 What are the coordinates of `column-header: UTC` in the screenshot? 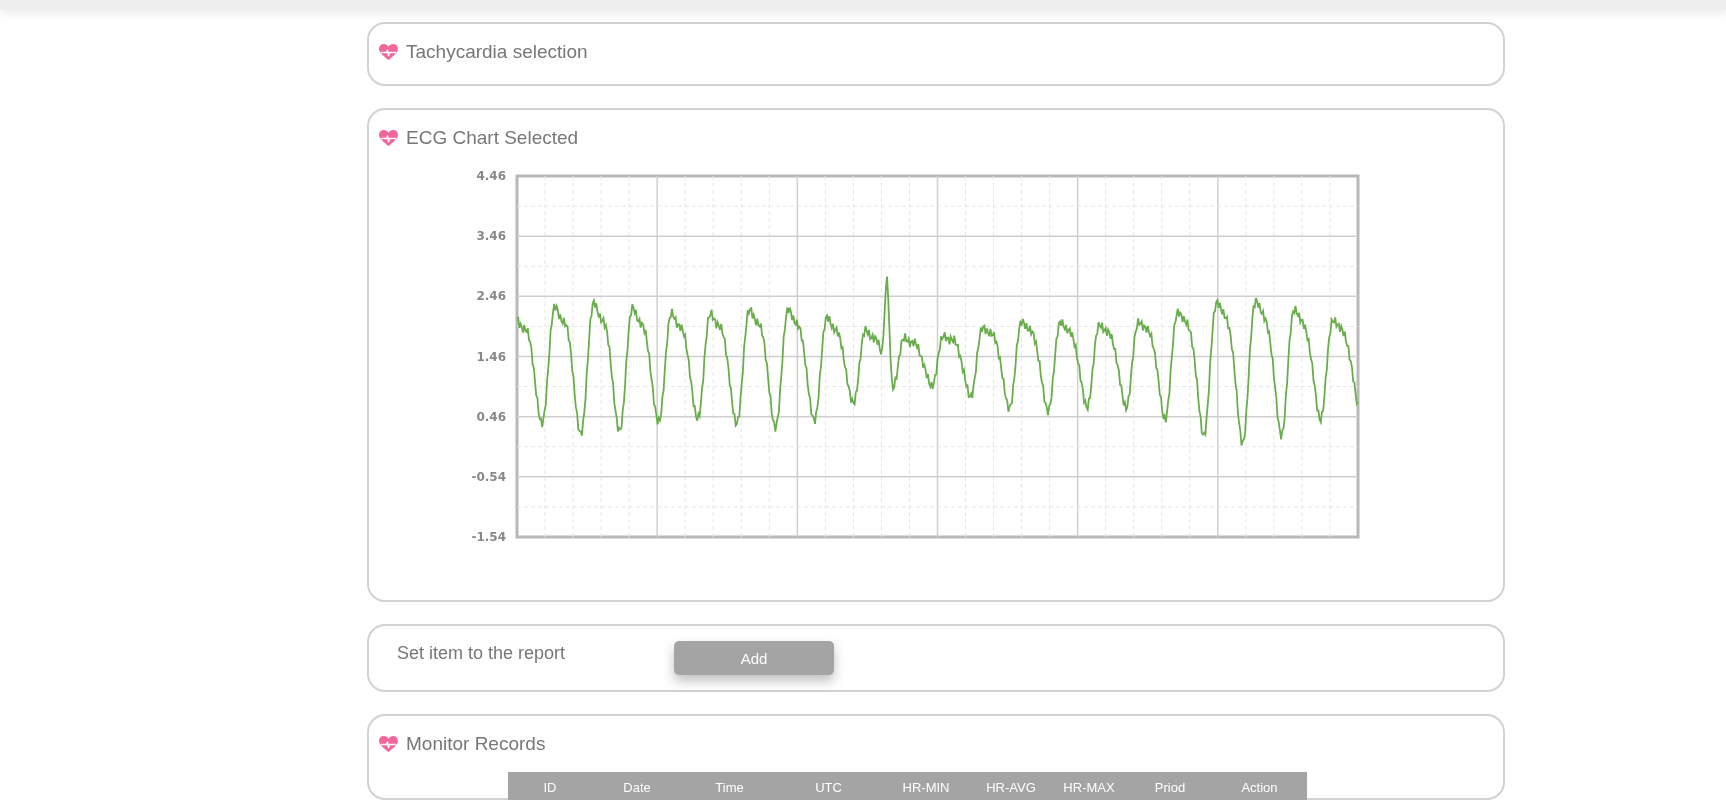 It's located at (828, 788).